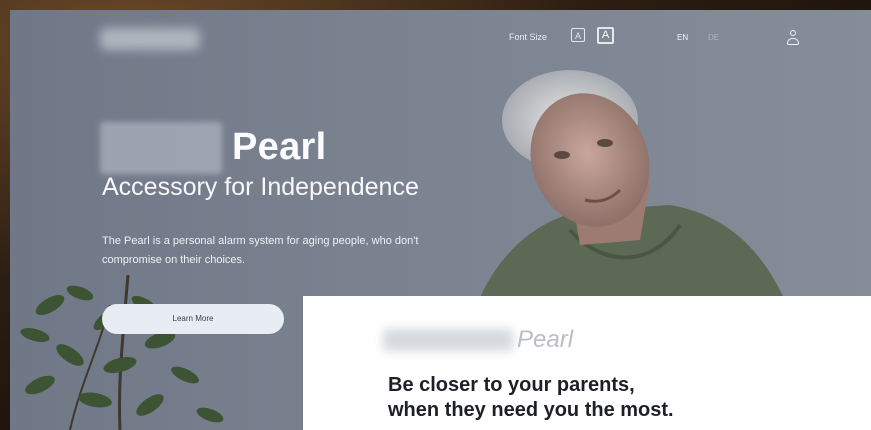 This screenshot has height=430, width=871. I want to click on card-brand: Pearl, so click(545, 339).